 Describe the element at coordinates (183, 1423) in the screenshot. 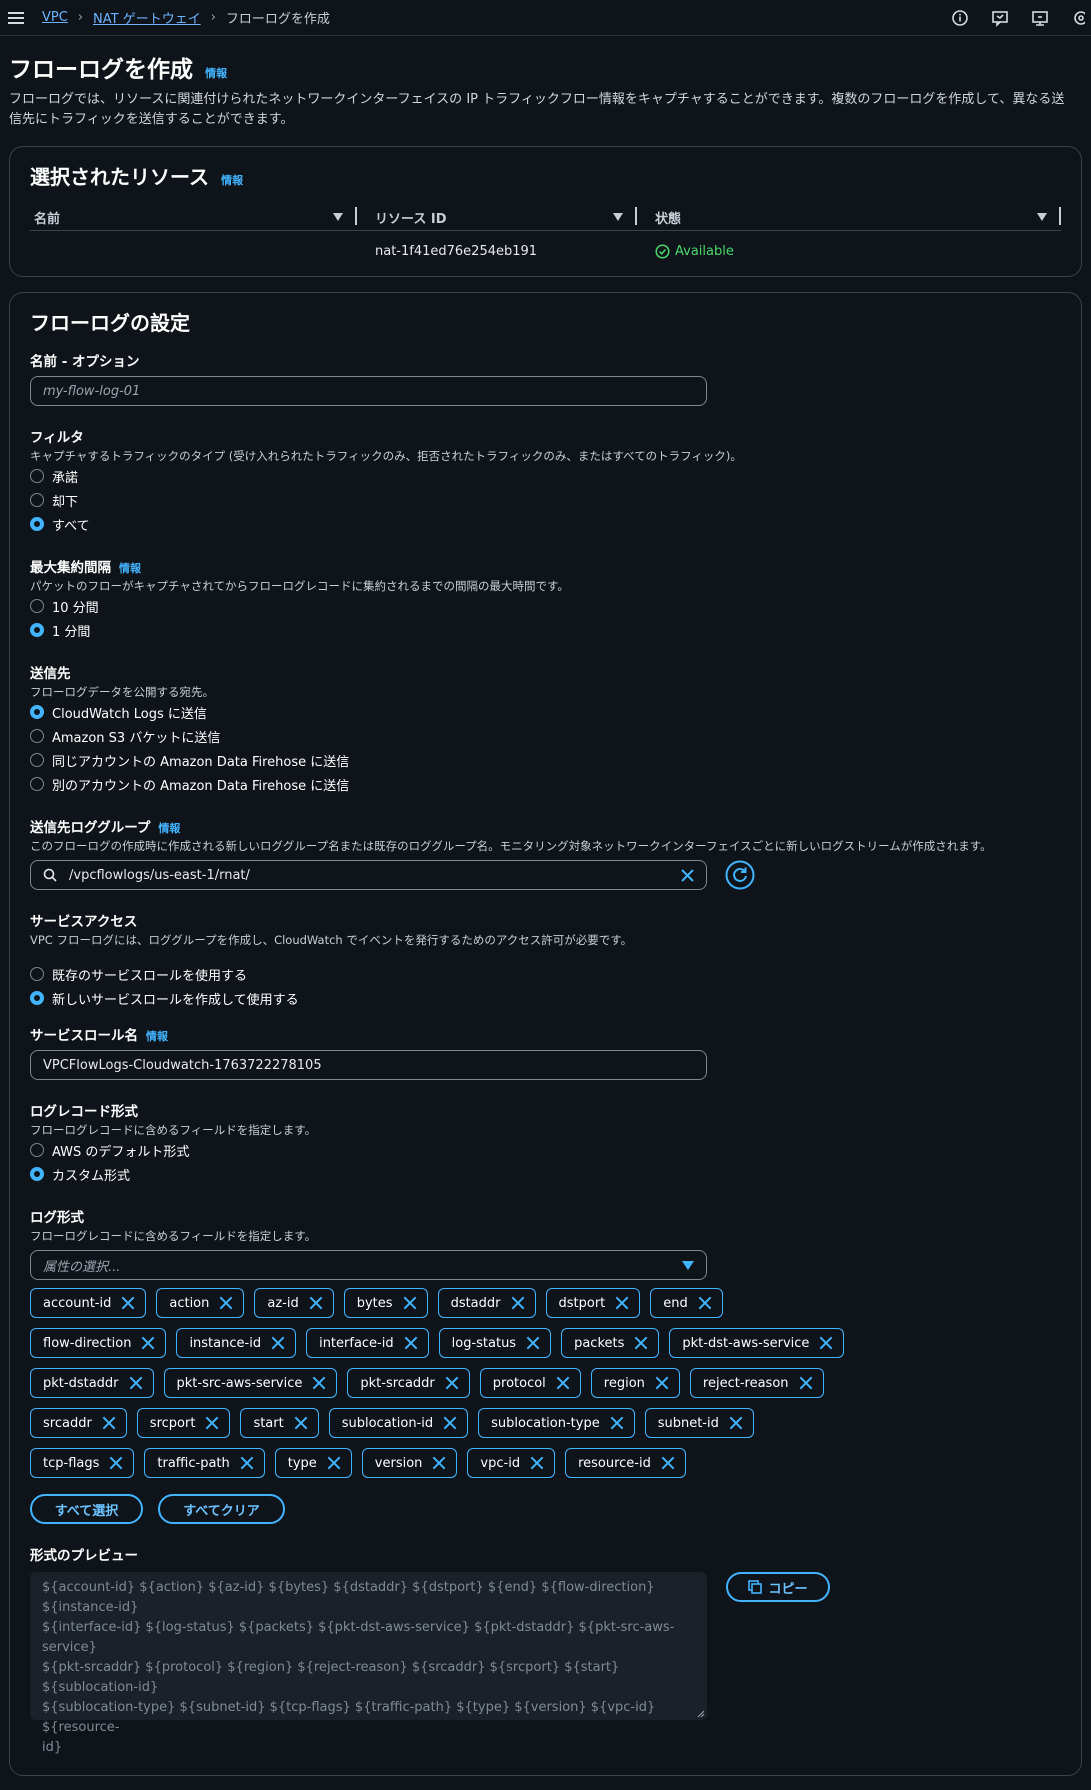

I see `attribute-token: srcport` at that location.